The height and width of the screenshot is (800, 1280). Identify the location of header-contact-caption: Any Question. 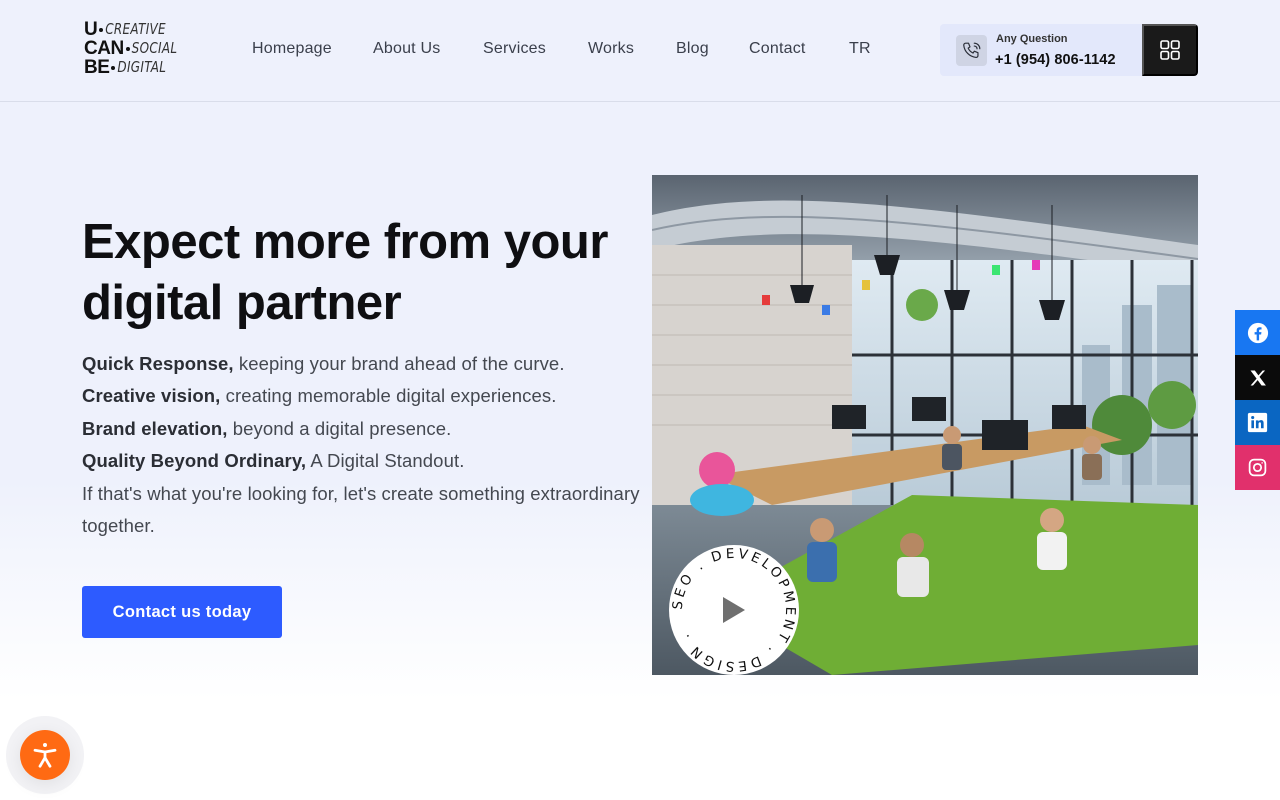
(1032, 39).